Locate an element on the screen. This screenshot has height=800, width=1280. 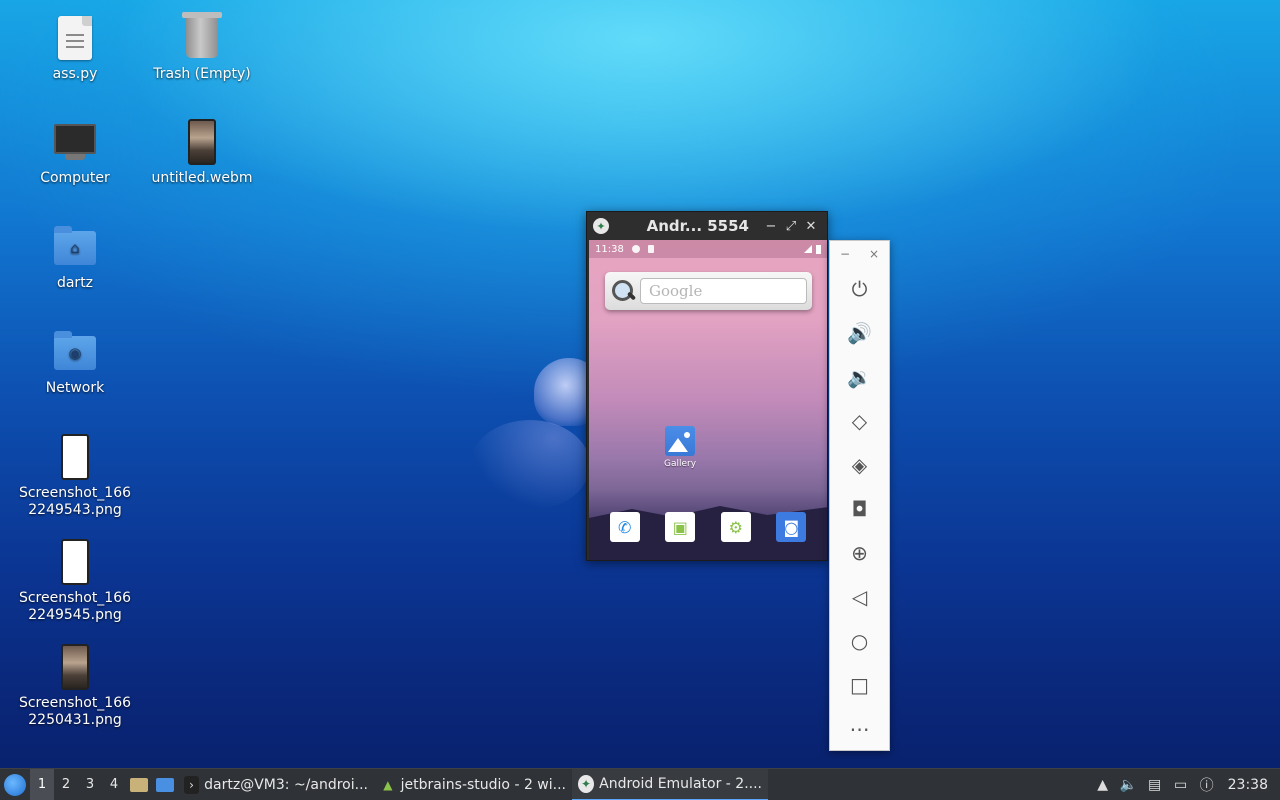
android-statusbar: 11:38 is located at coordinates (708, 249).